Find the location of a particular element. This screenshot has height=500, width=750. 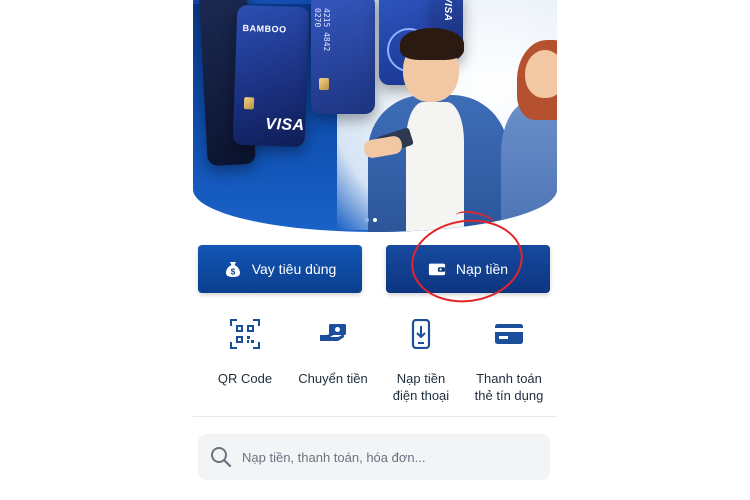

card-brand-label: BAMBOO is located at coordinates (264, 28).